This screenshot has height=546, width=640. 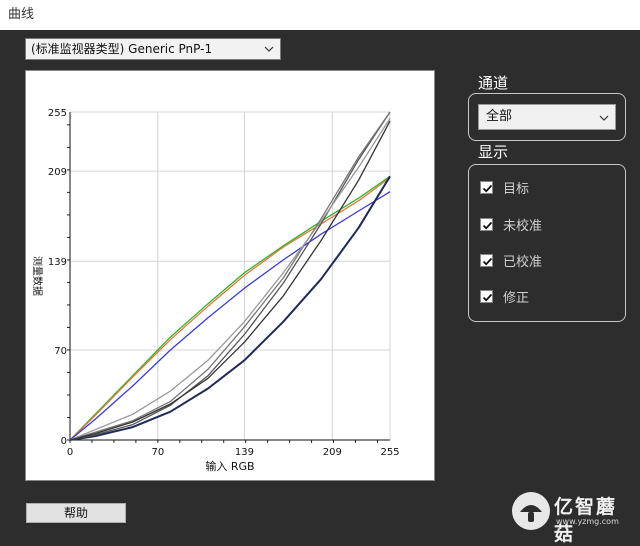 I want to click on channel-dropdown: 全部, so click(x=547, y=117).